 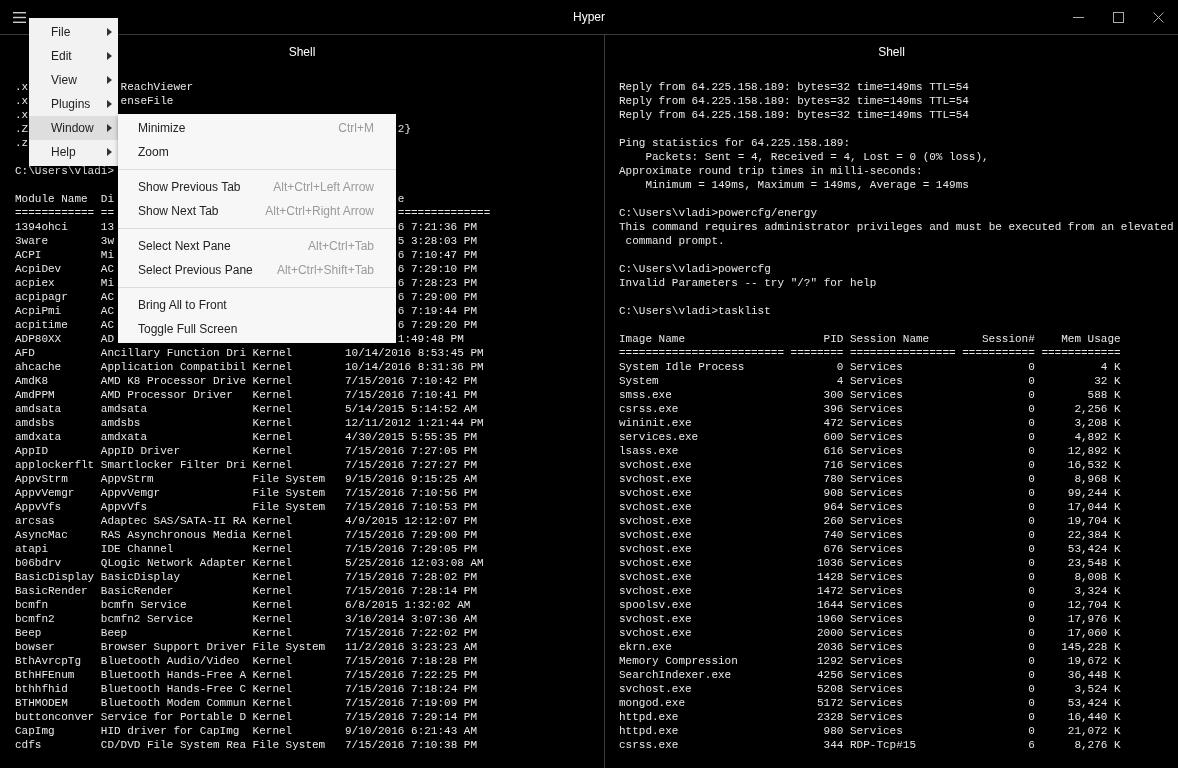 What do you see at coordinates (1097, 577) in the screenshot?
I see `table-cell: 8,008 K` at bounding box center [1097, 577].